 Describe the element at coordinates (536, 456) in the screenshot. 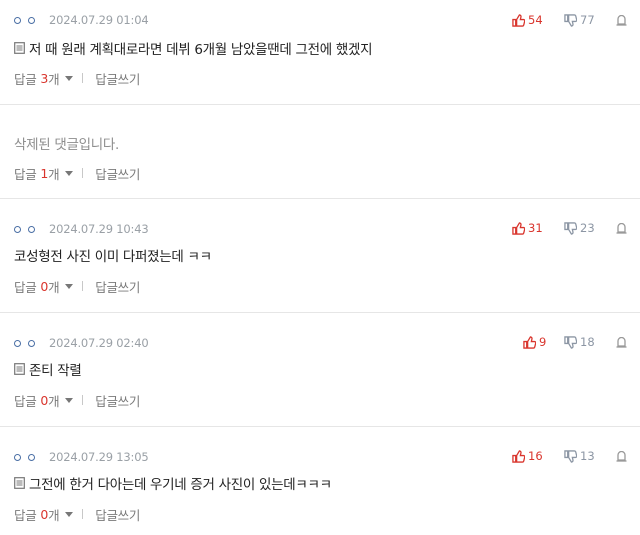

I see `upvote-button: 16` at that location.